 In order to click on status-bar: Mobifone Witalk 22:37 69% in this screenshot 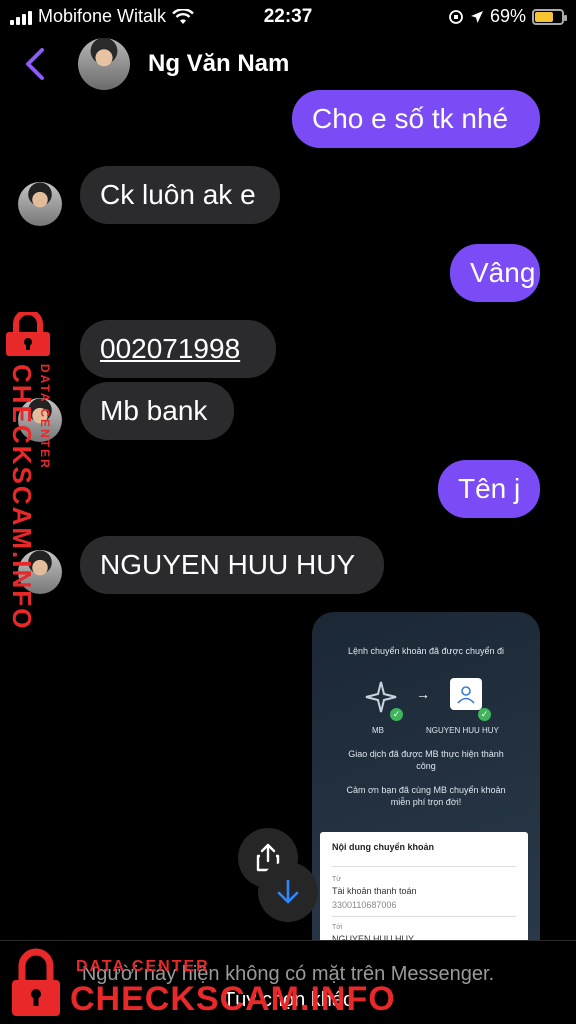, I will do `click(288, 17)`.